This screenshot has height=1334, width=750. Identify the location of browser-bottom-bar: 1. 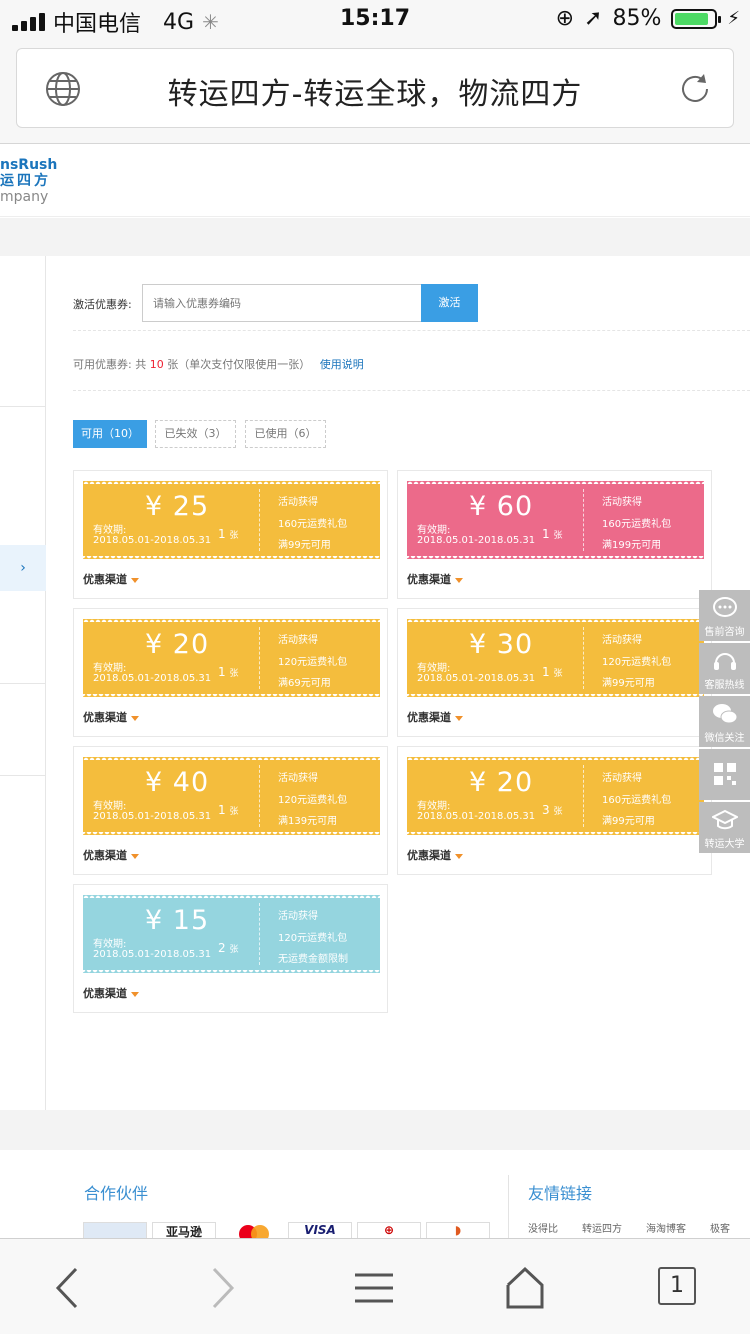
(375, 1286).